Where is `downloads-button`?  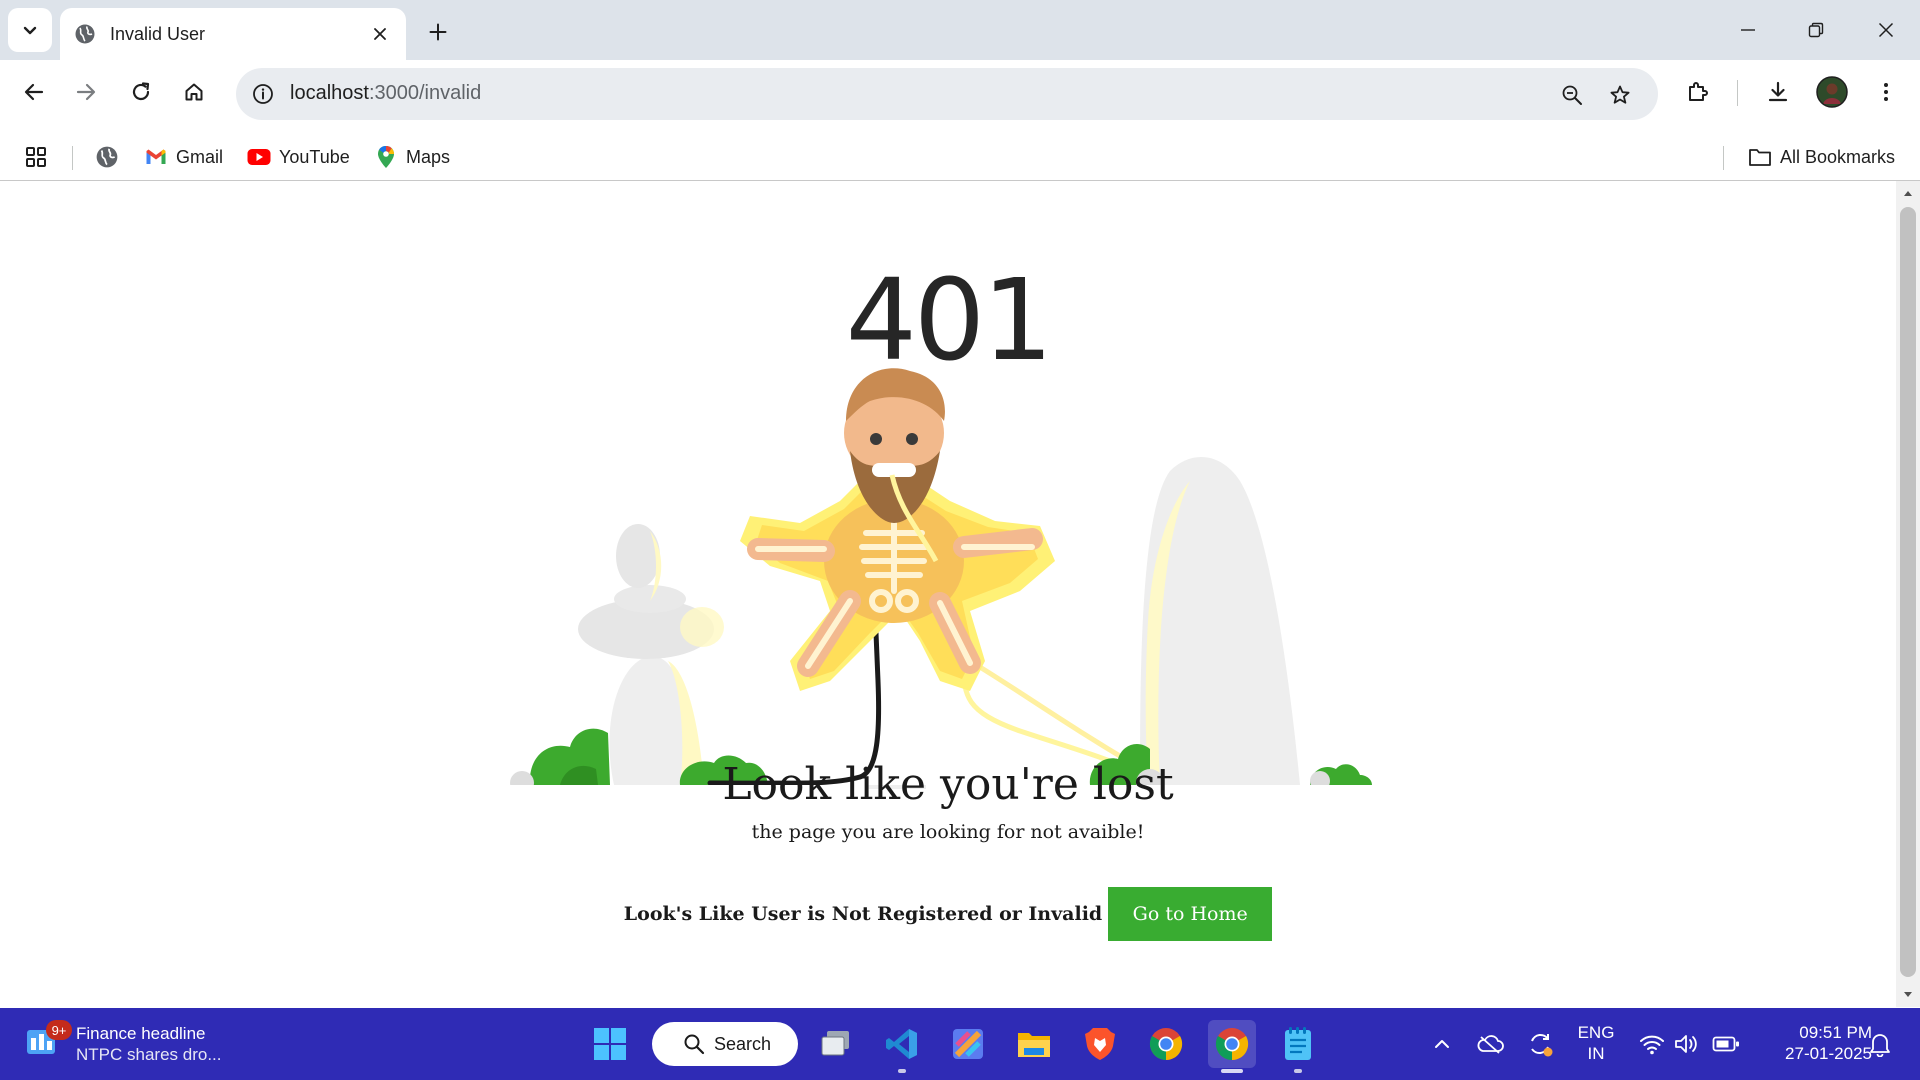
downloads-button is located at coordinates (1778, 92).